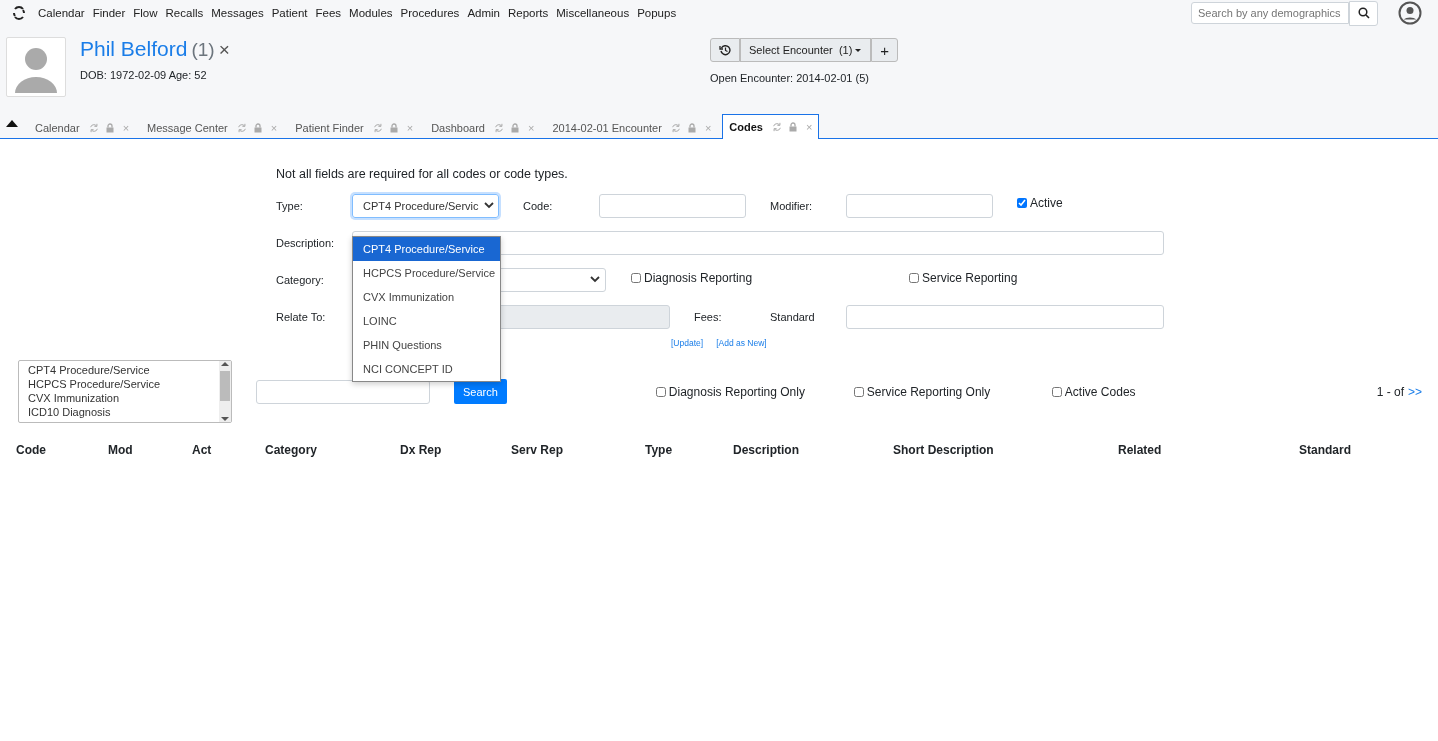 The width and height of the screenshot is (1438, 741). Describe the element at coordinates (766, 450) in the screenshot. I see `column-header: Description` at that location.